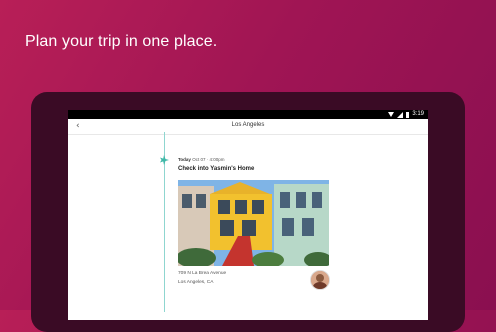 The height and width of the screenshot is (332, 496). I want to click on status-bar: 3:19, so click(248, 114).